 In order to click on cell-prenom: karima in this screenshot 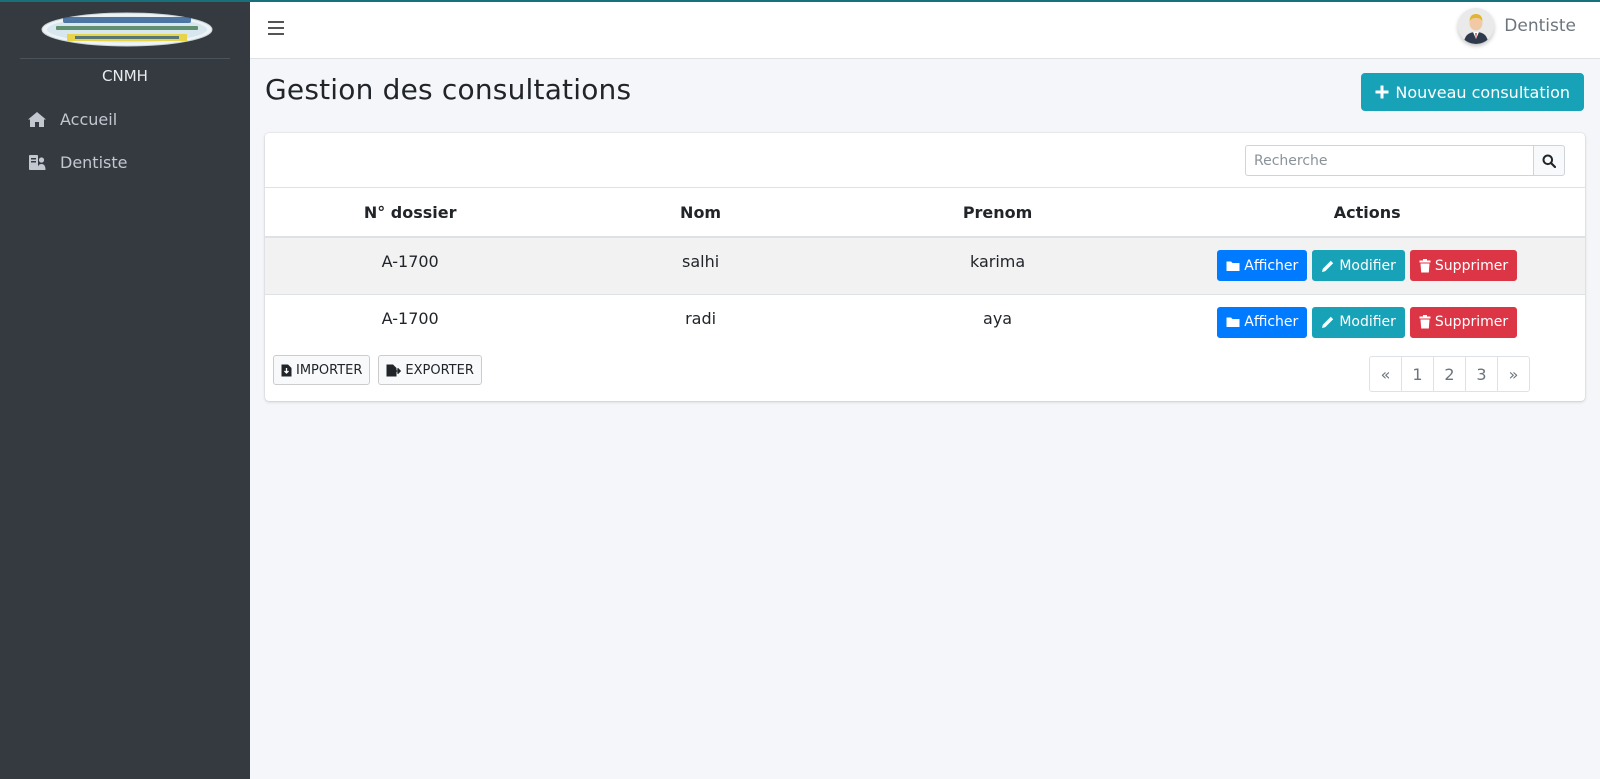, I will do `click(997, 261)`.